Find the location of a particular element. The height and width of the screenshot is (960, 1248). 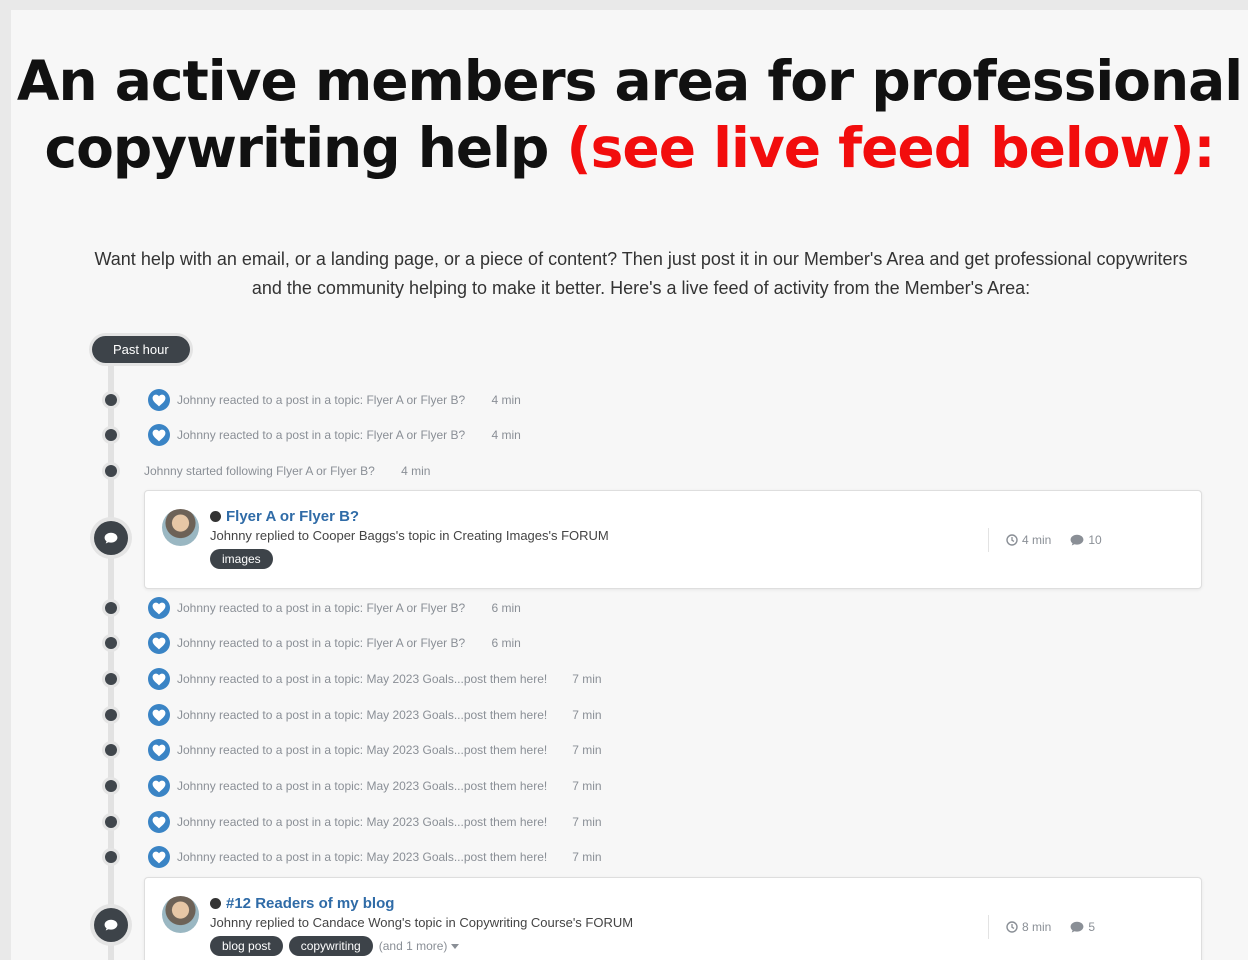

tag-chip: copywriting is located at coordinates (330, 946).